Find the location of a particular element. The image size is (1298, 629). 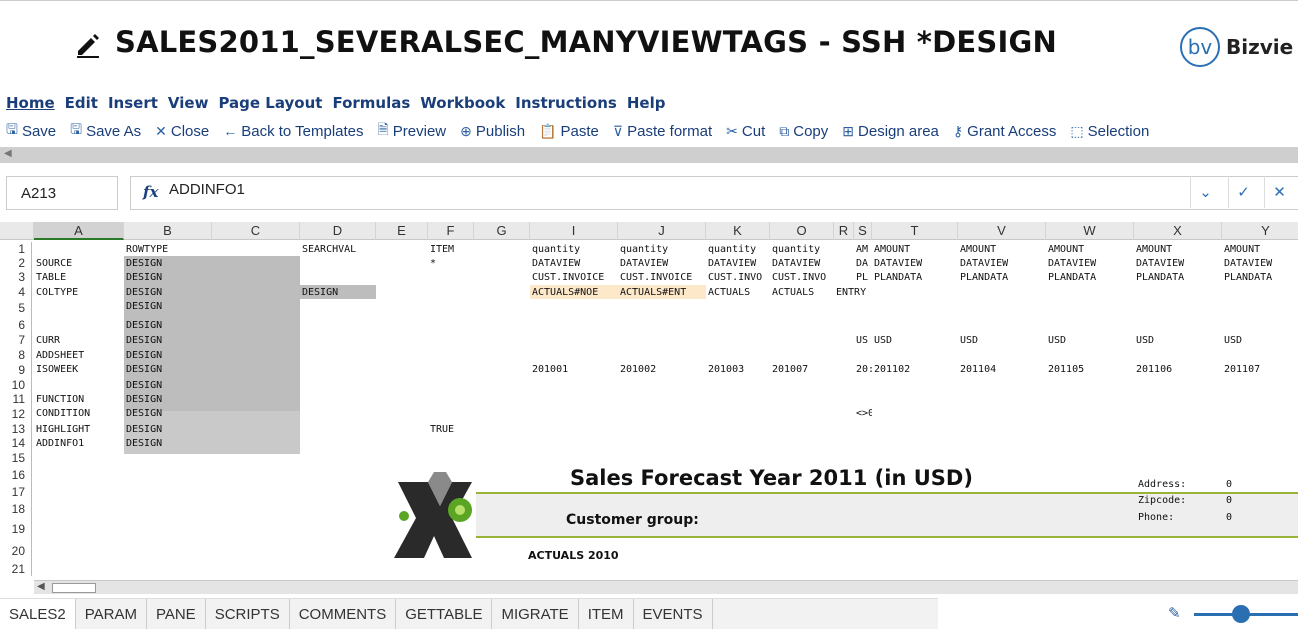

cell-a3: TABLE is located at coordinates (80, 277).